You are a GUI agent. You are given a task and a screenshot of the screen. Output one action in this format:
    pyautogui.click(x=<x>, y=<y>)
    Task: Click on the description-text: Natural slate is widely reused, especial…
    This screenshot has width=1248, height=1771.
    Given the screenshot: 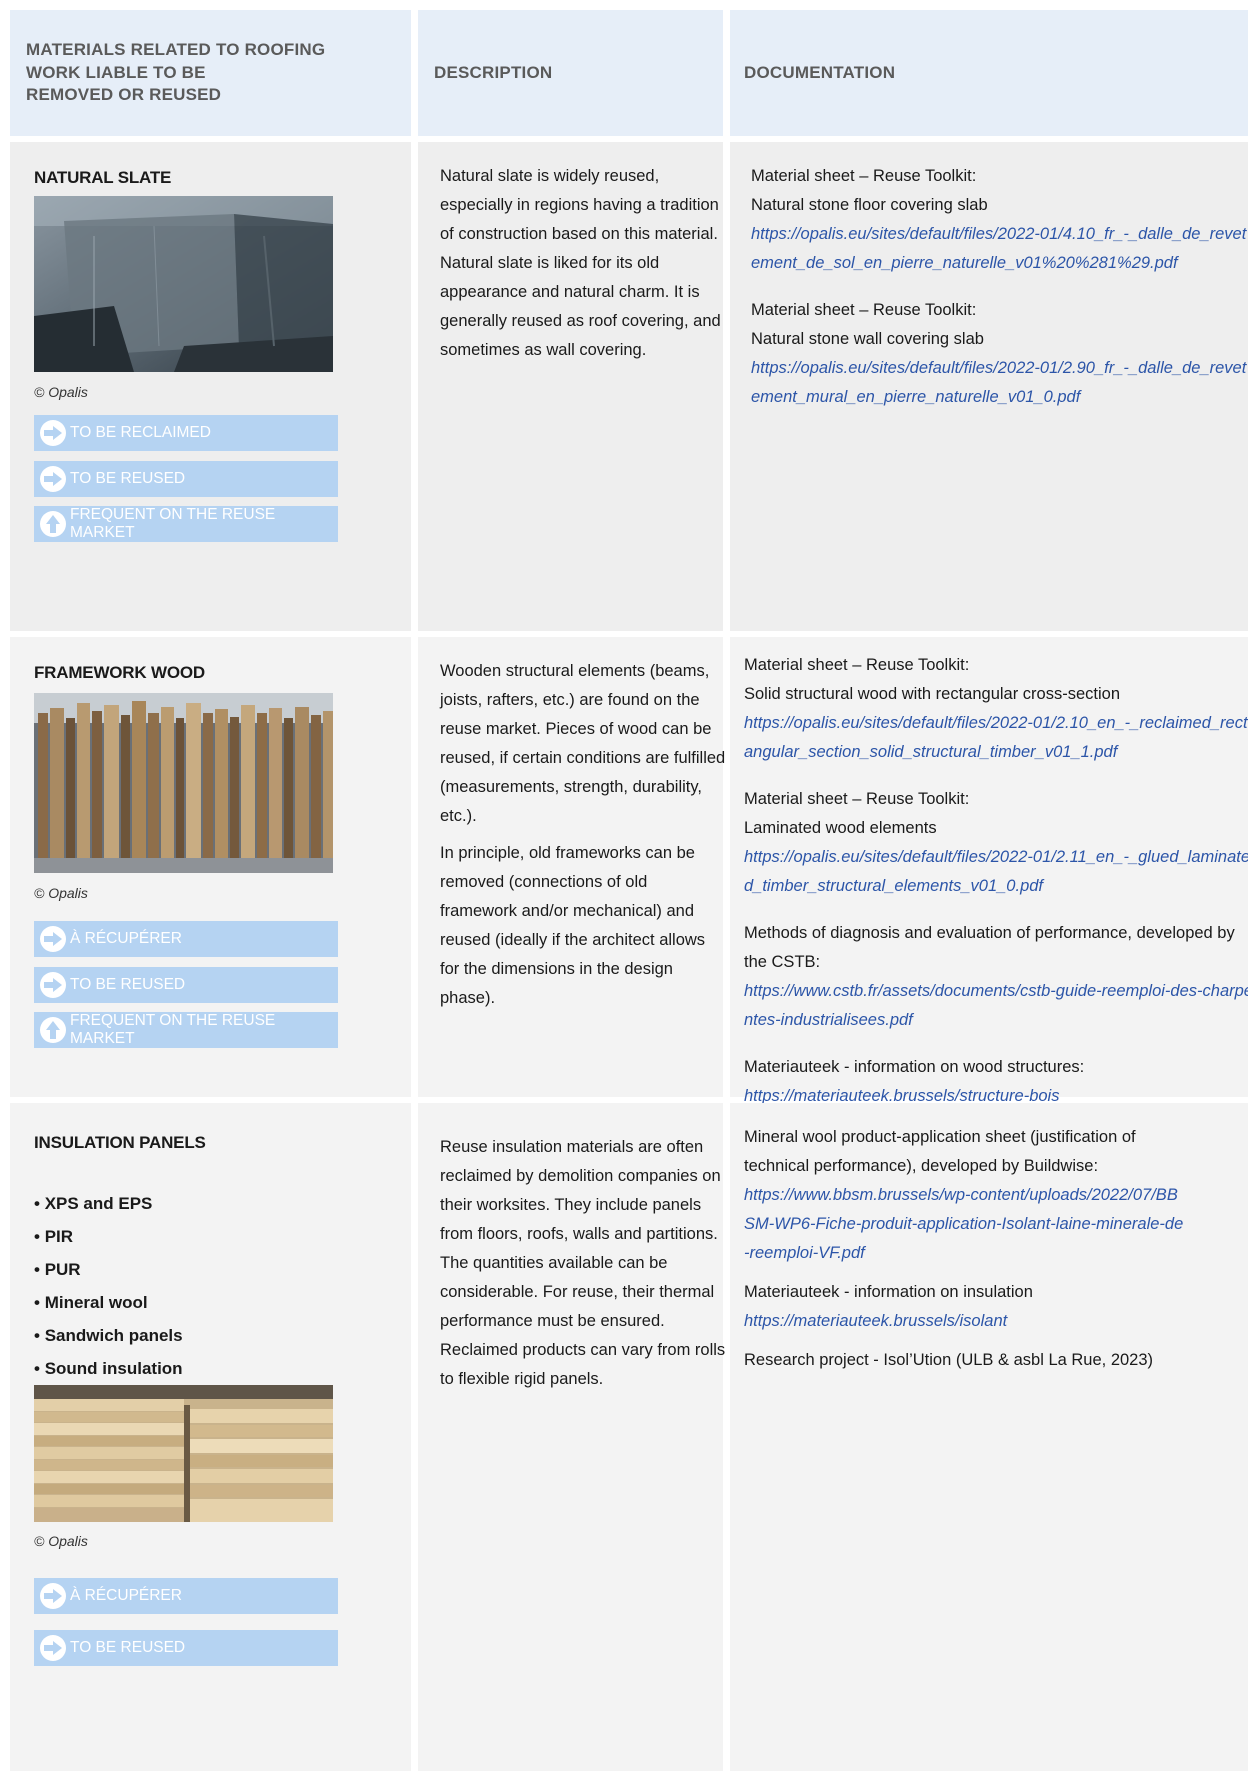 What is the action you would take?
    pyautogui.click(x=583, y=267)
    